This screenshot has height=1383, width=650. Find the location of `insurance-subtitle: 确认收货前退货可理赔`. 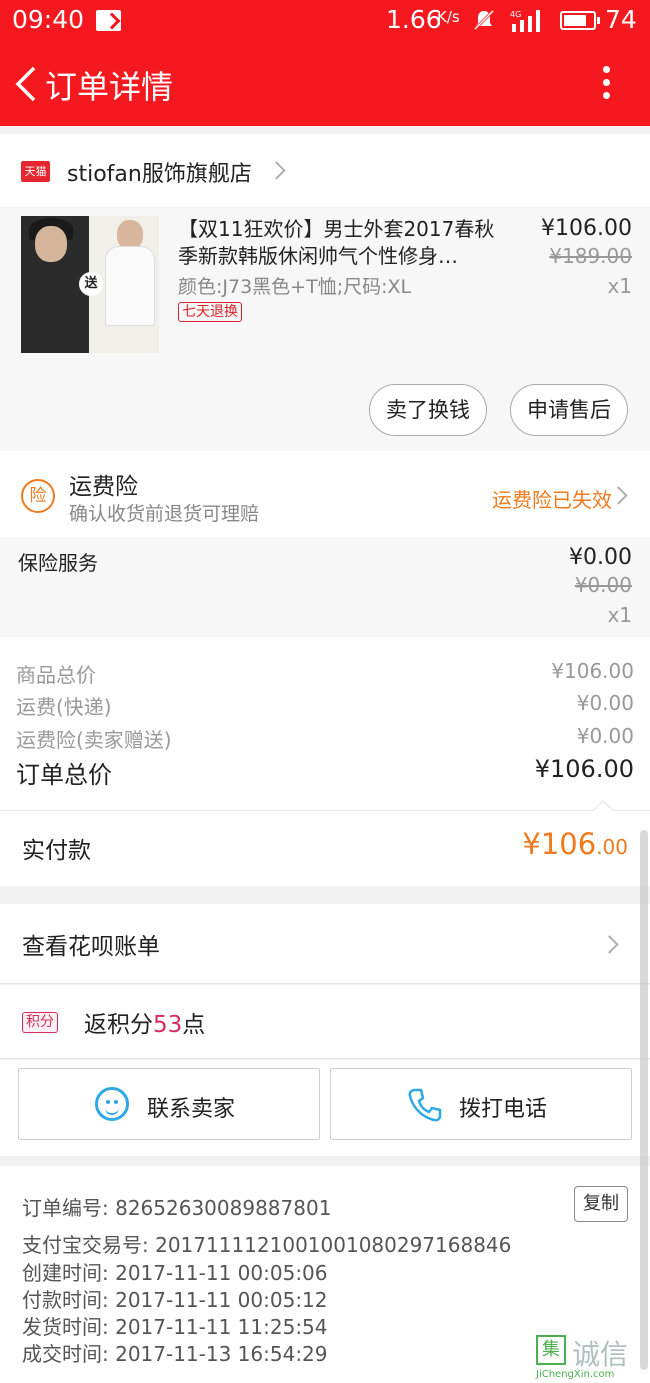

insurance-subtitle: 确认收货前退货可理赔 is located at coordinates (164, 514).